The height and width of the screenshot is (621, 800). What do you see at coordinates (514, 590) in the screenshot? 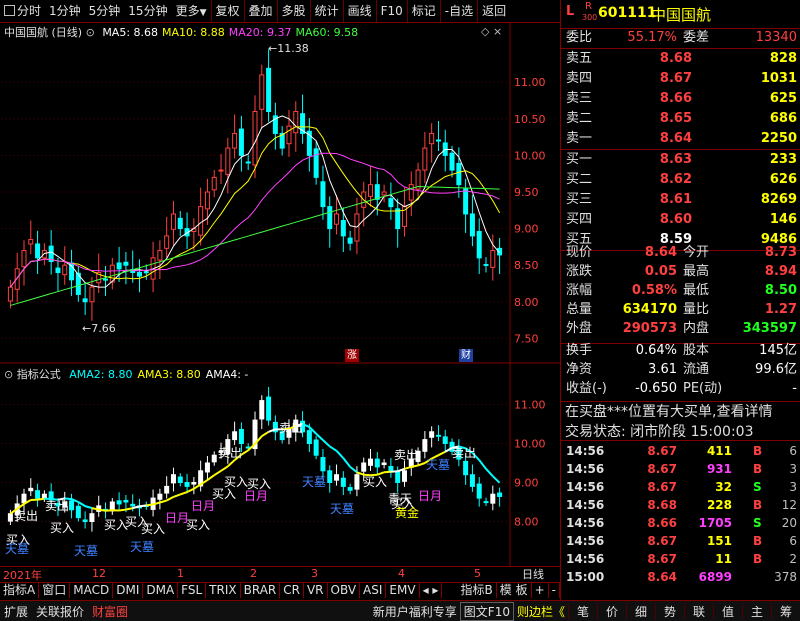
I see `indicator-tab-template: 模 板` at bounding box center [514, 590].